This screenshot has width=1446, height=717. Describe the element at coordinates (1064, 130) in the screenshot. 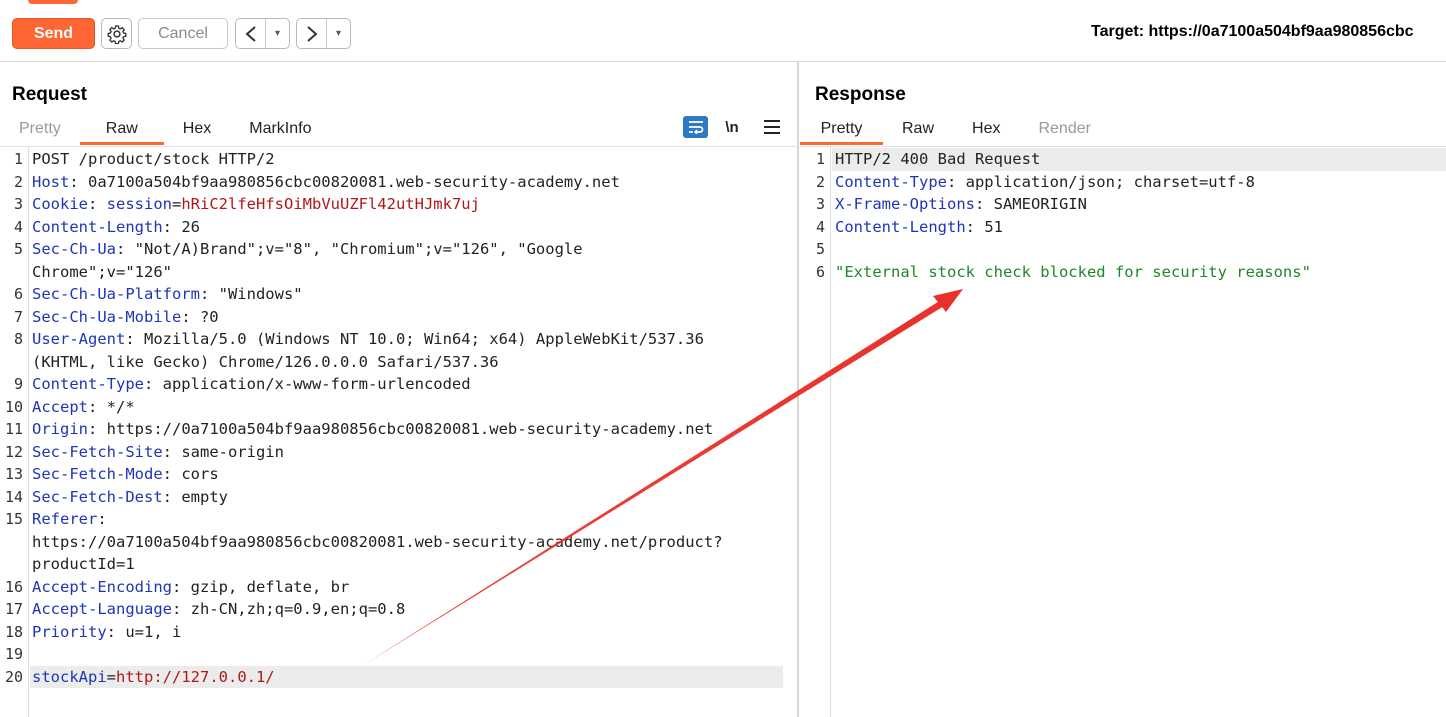

I see `tab-render: Render` at that location.